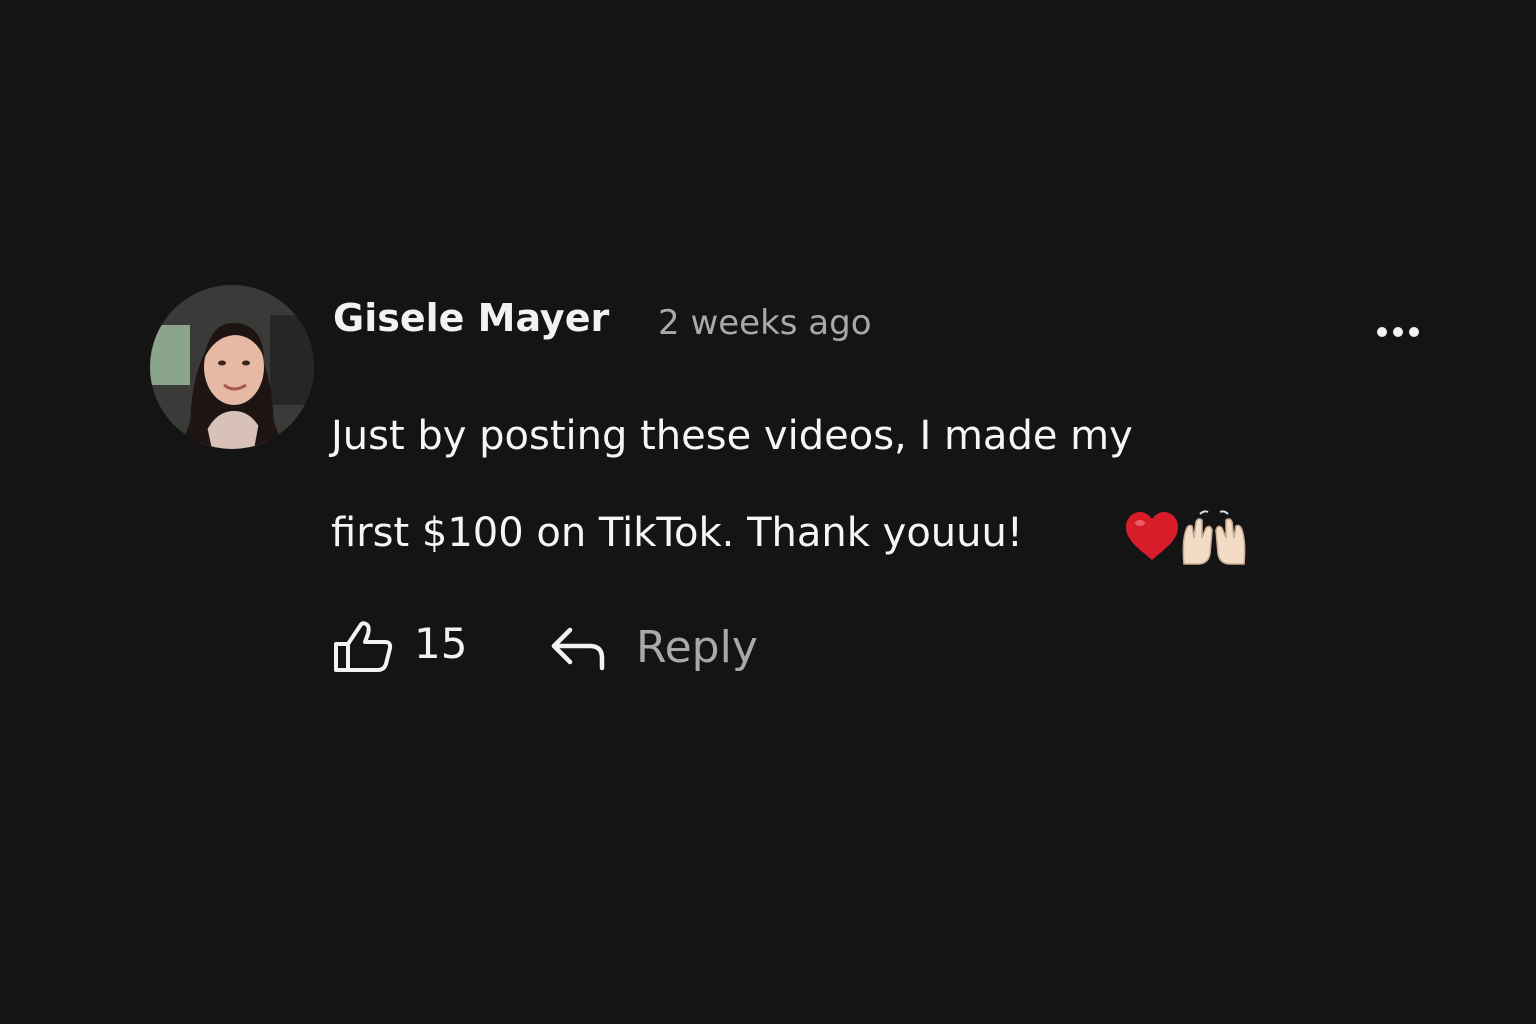 The height and width of the screenshot is (1024, 1536). I want to click on comment-timestamp: 2 weeks ago, so click(765, 323).